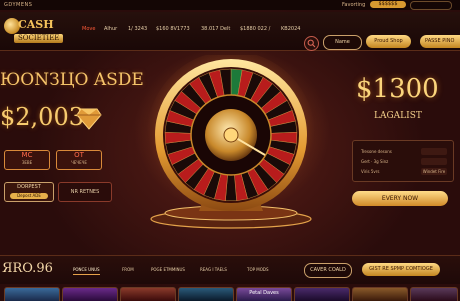  Describe the element at coordinates (400, 198) in the screenshot. I see `every-now-button: EVERY NOW` at that location.